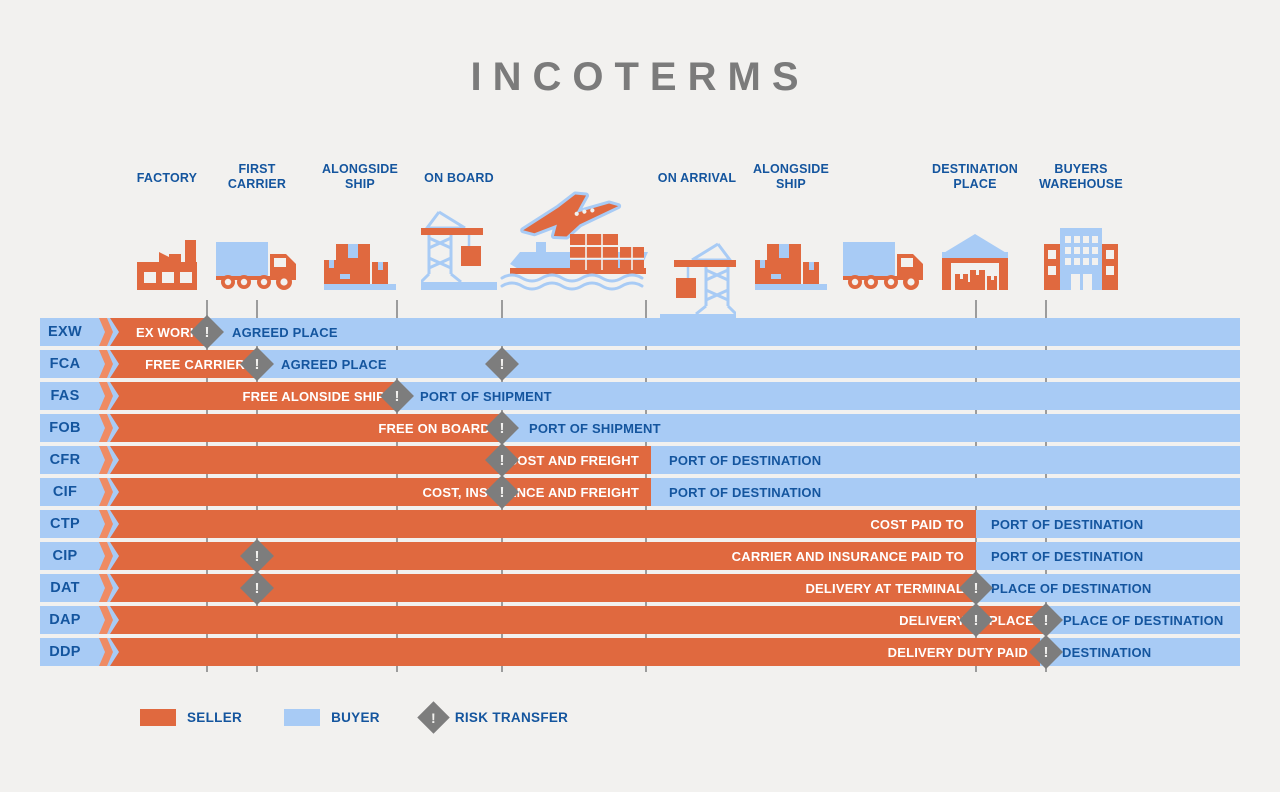 The image size is (1280, 792). I want to click on incoterm-code-label: DAP, so click(65, 620).